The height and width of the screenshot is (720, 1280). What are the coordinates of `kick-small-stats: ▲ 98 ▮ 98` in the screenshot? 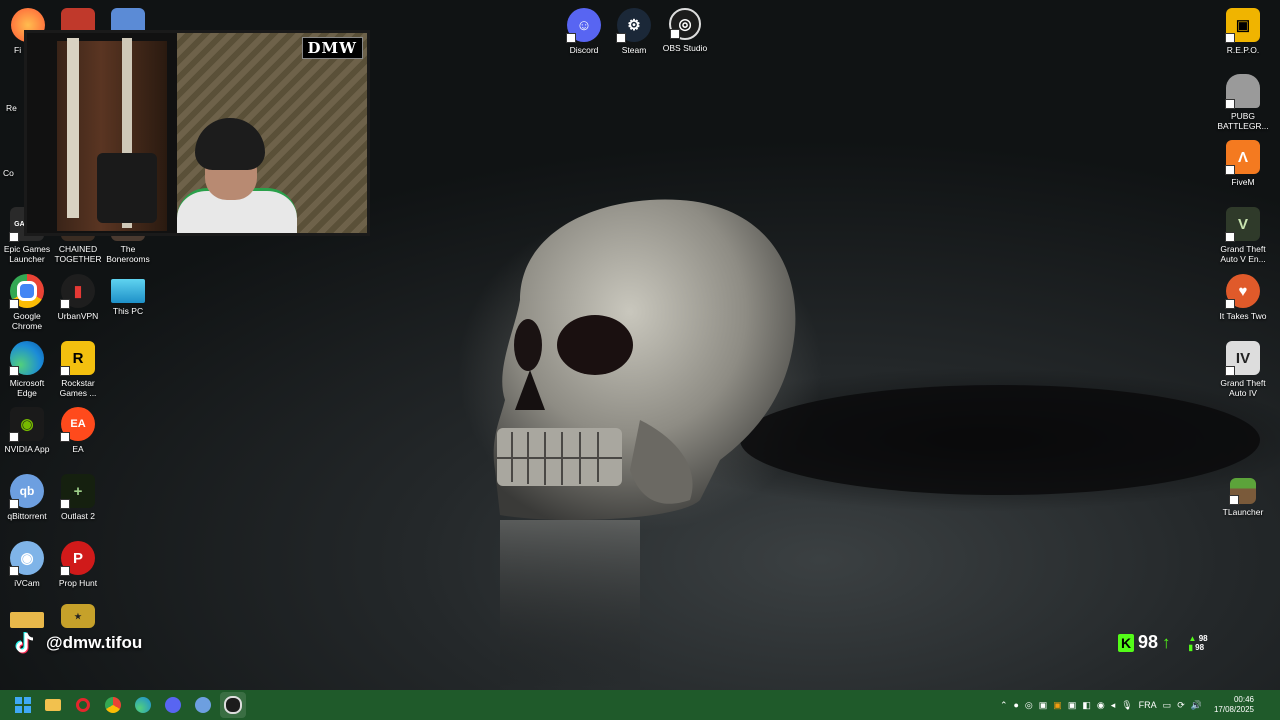 It's located at (1198, 642).